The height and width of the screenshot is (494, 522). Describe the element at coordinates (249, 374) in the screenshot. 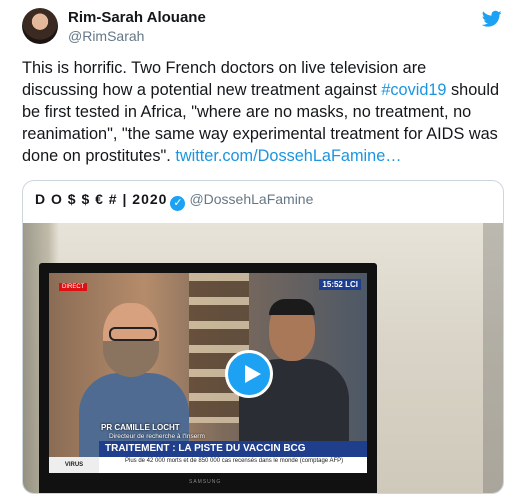

I see `play-icon` at that location.